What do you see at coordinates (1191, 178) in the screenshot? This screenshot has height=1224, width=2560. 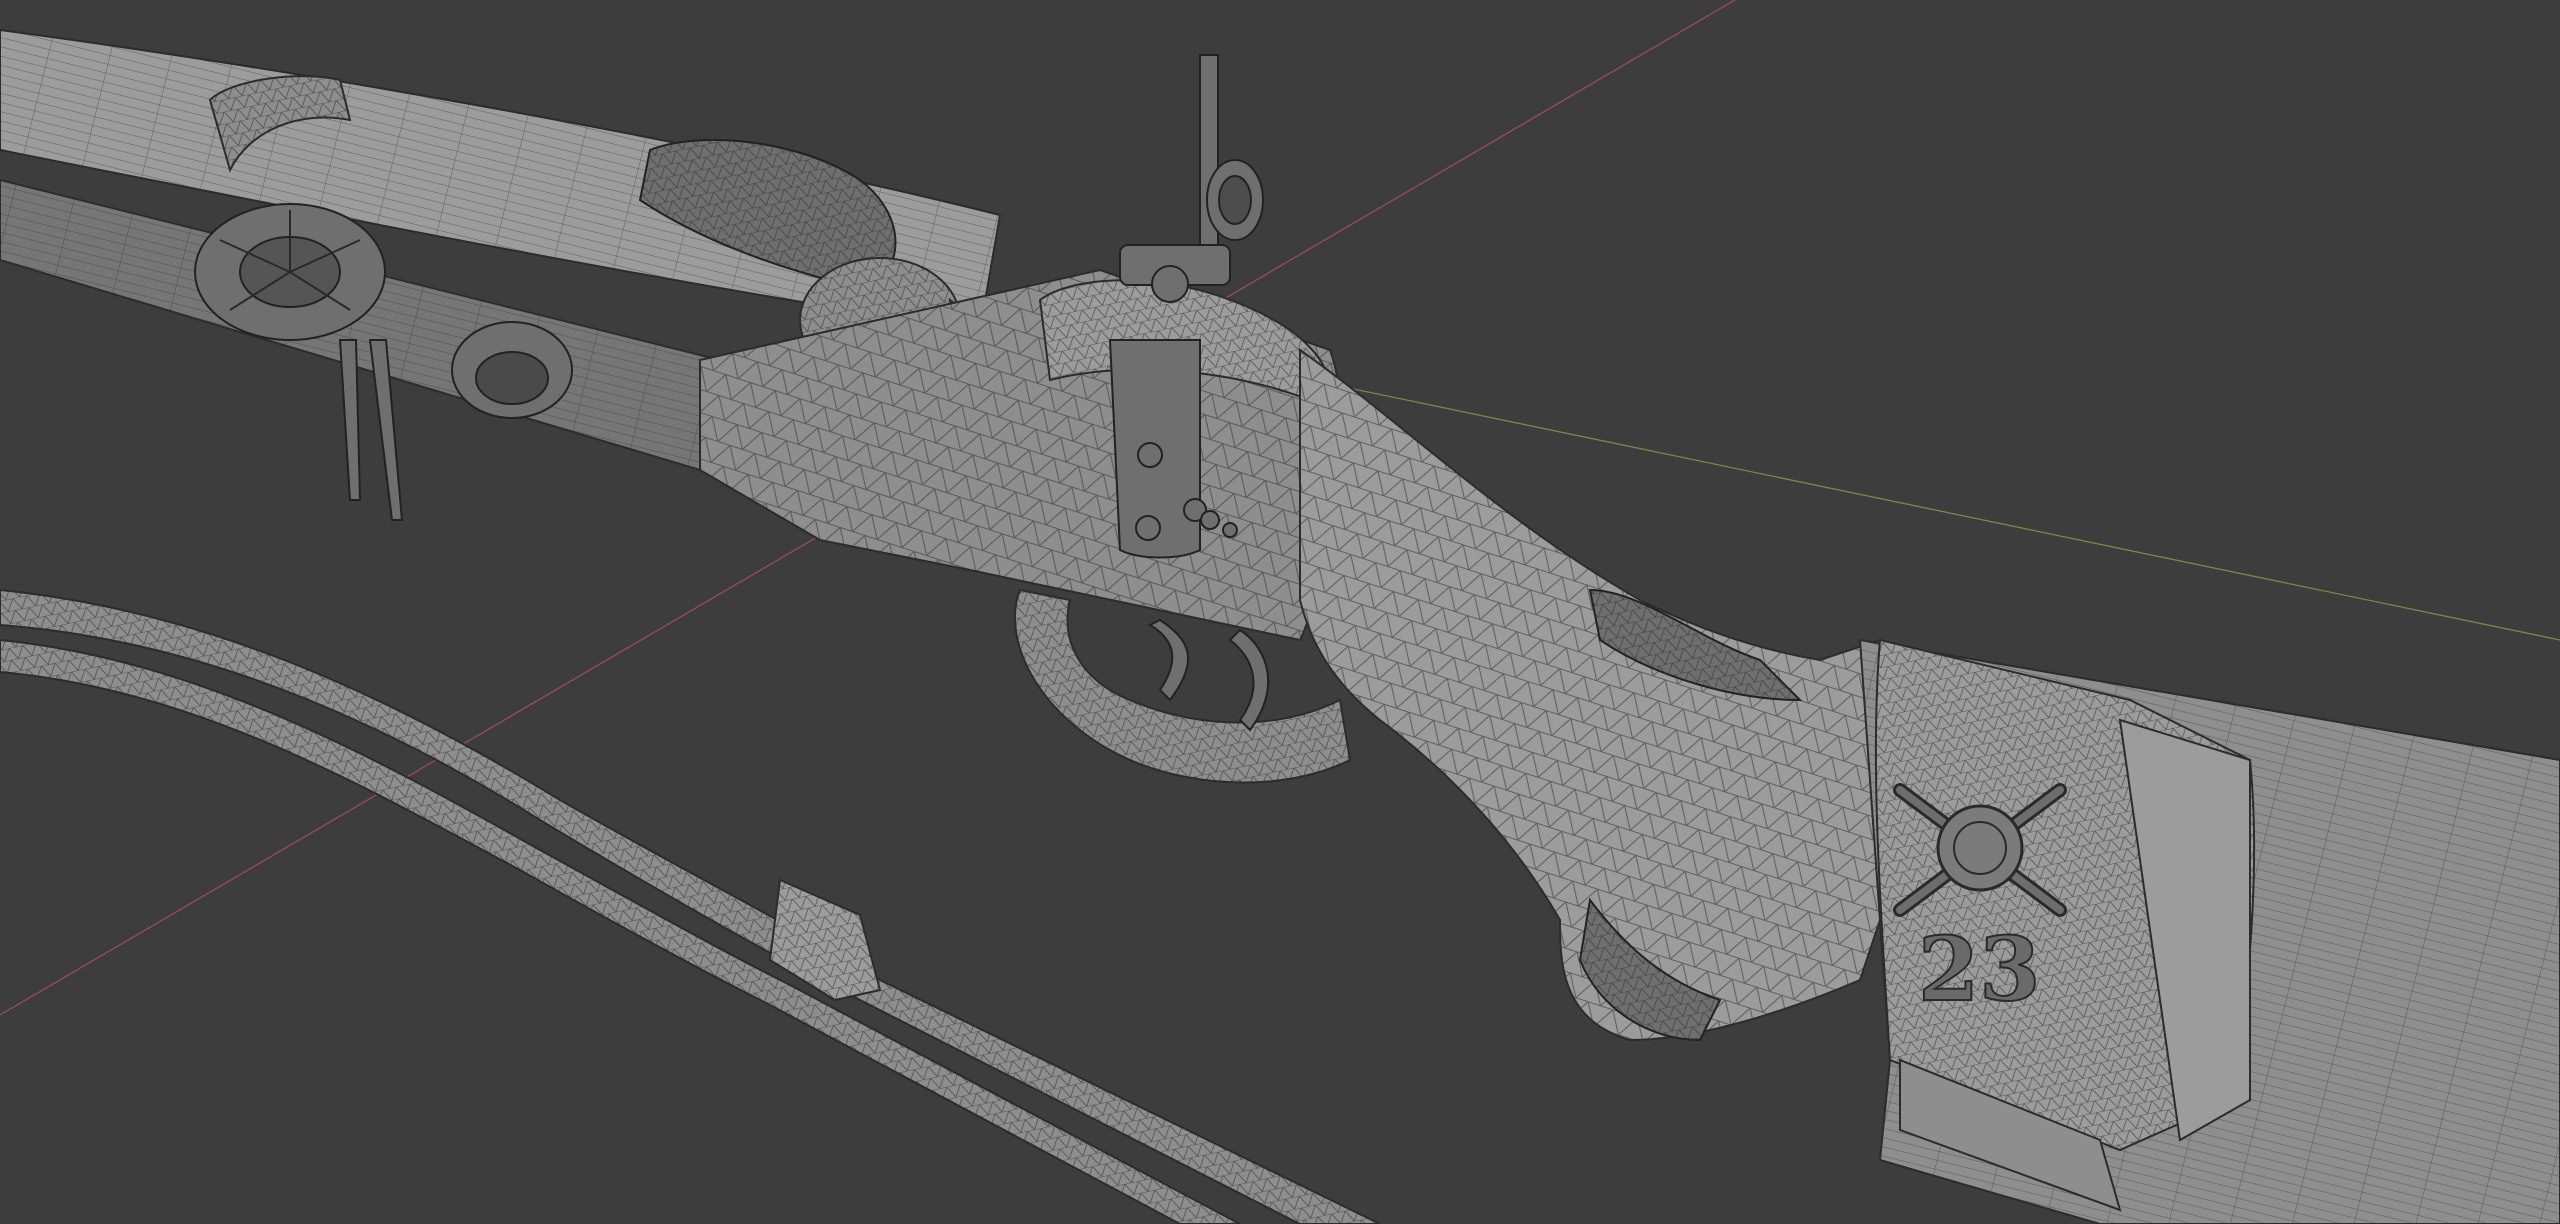 I see `rear-sight` at bounding box center [1191, 178].